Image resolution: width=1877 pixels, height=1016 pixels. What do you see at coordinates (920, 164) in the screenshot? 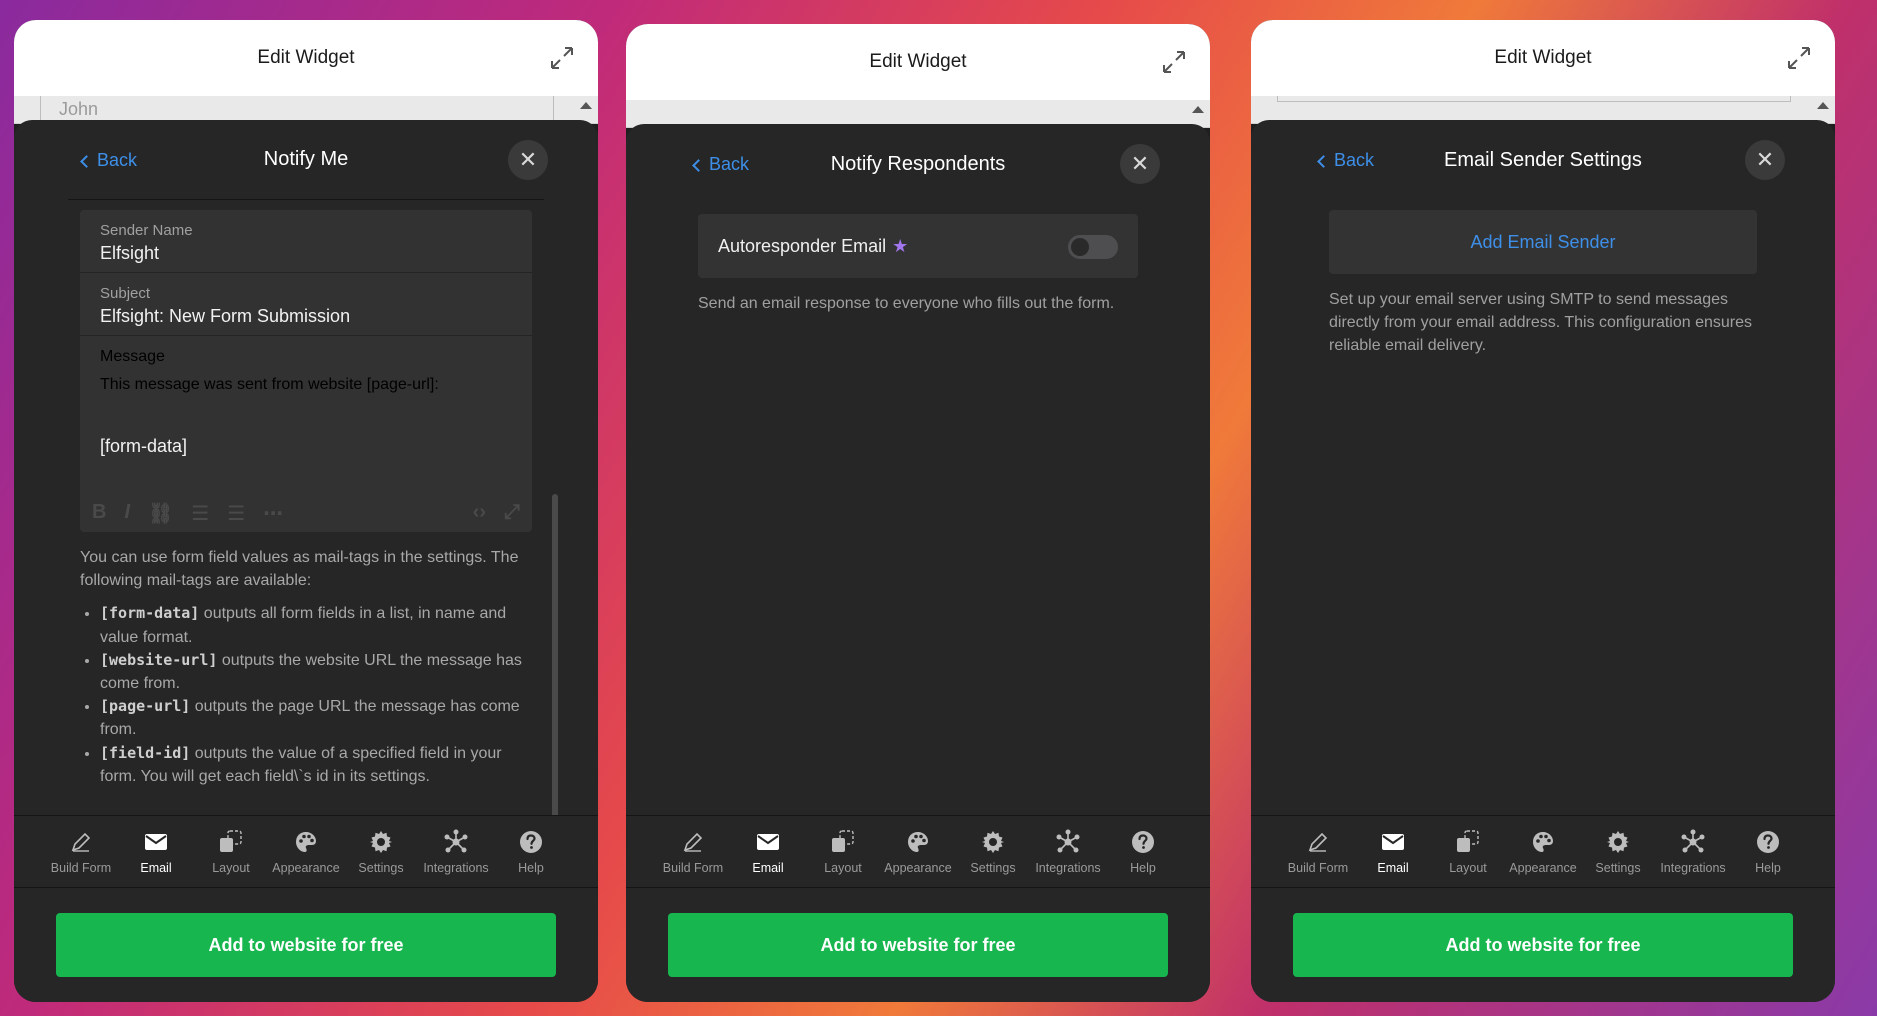
I see `sheet-header: Back Notify Respondents ✕` at bounding box center [920, 164].